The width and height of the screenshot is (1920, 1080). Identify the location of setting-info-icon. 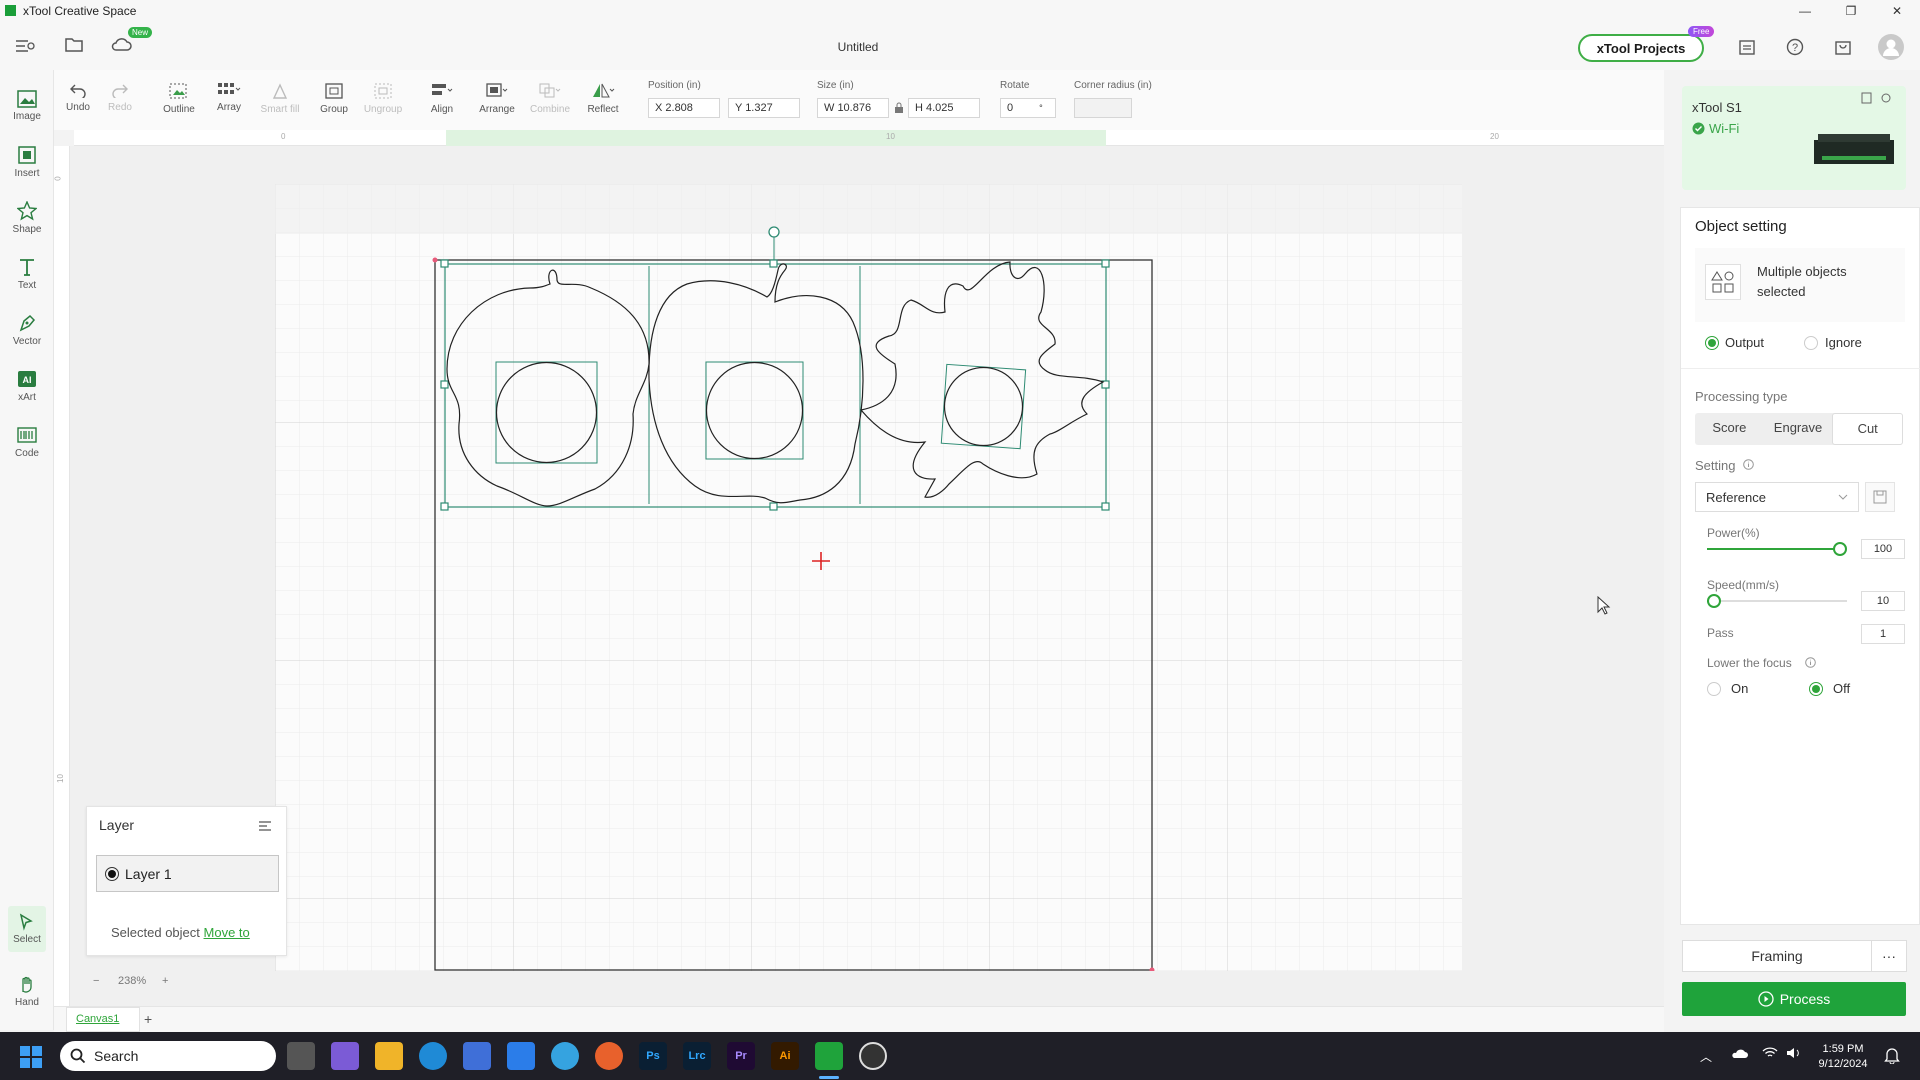
(1748, 464).